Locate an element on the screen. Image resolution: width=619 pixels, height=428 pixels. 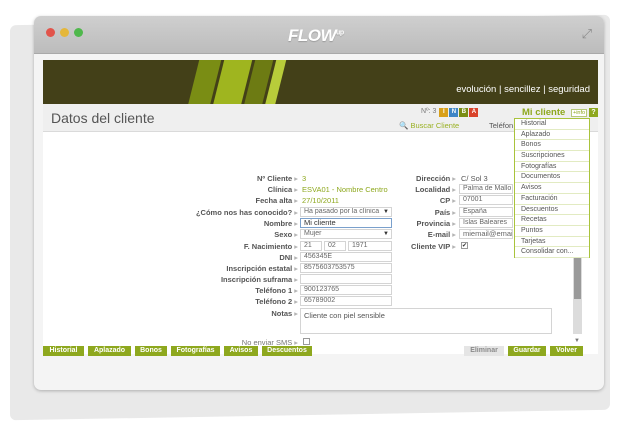
como-select: Ha pasado por la clínica ▼ is located at coordinates (346, 212).